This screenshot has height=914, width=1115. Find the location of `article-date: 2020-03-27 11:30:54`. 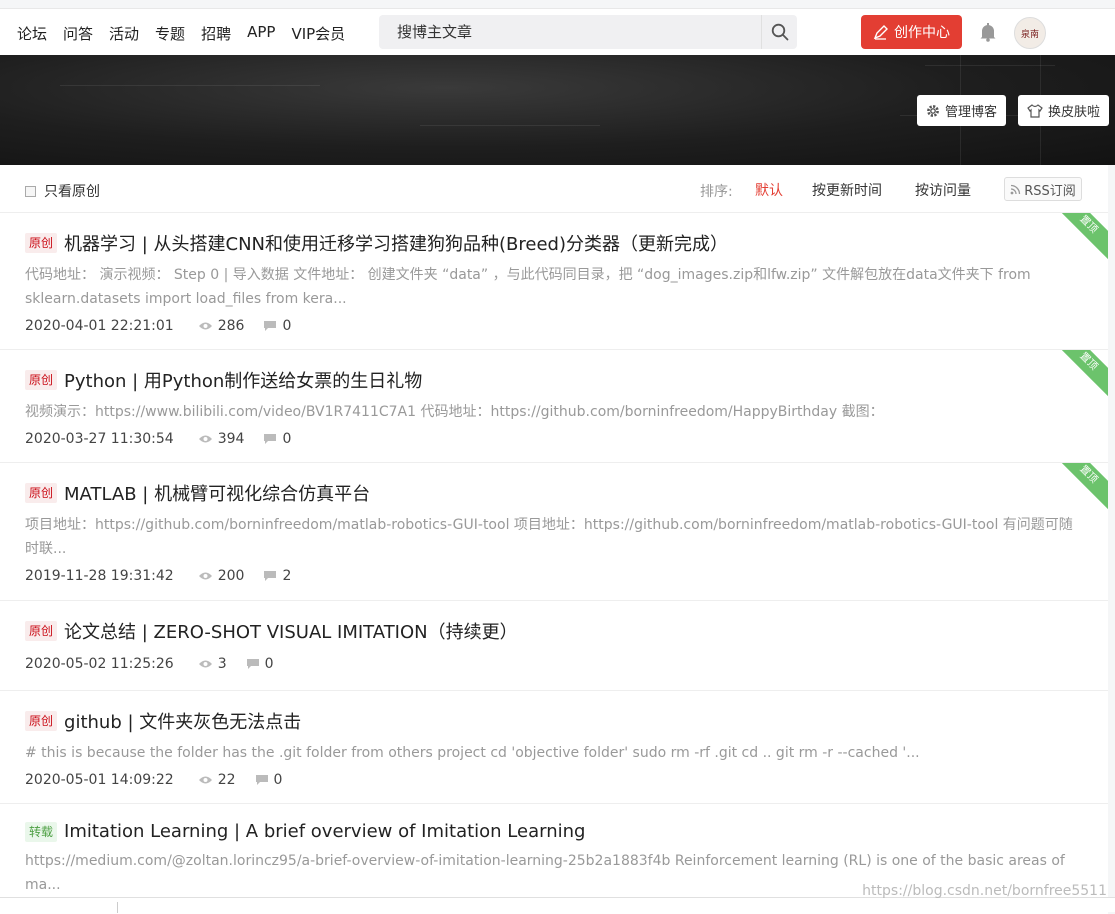

article-date: 2020-03-27 11:30:54 is located at coordinates (99, 439).